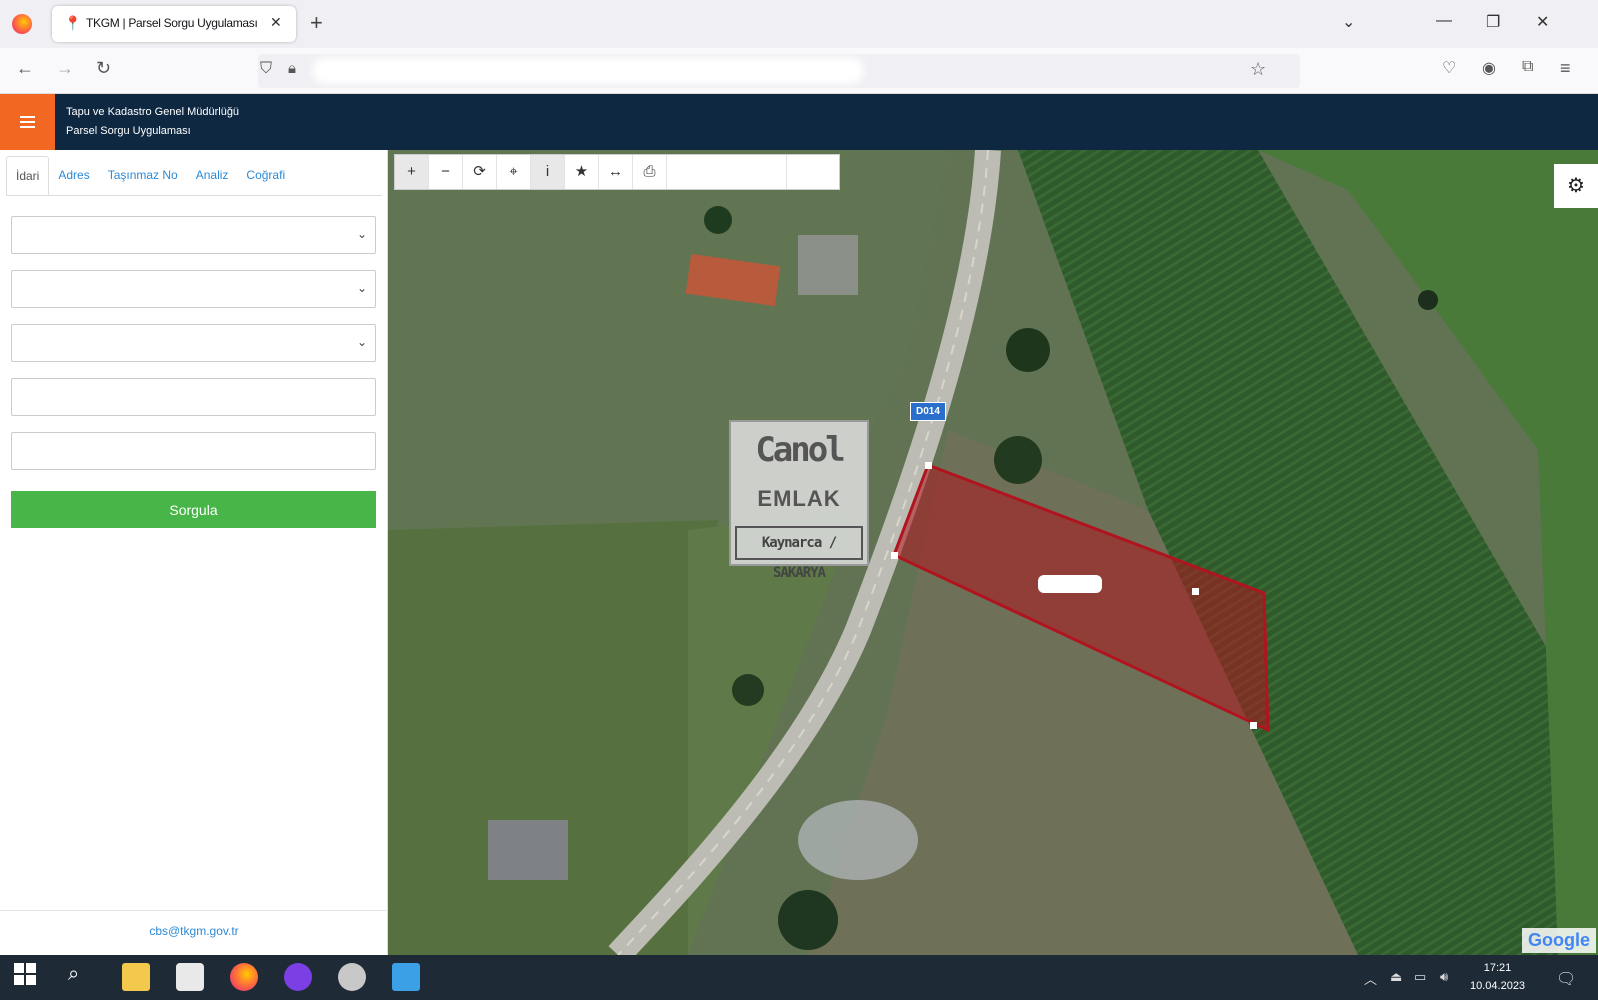  What do you see at coordinates (650, 172) in the screenshot?
I see `print-icon: ⎙` at bounding box center [650, 172].